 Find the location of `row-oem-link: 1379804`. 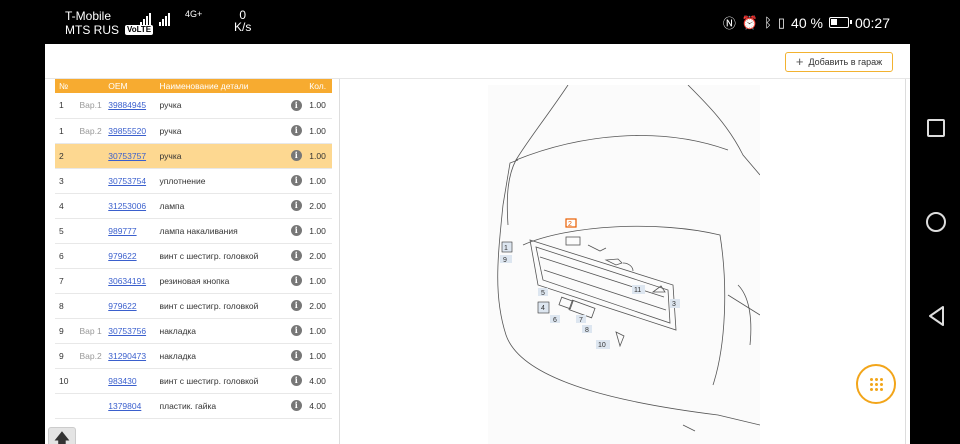

row-oem-link: 1379804 is located at coordinates (124, 406).